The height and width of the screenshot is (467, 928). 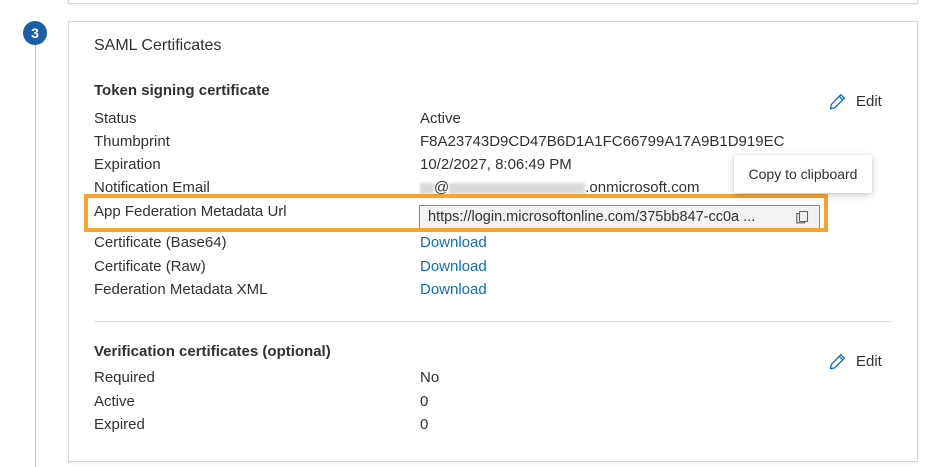 I want to click on verification-active-value: 0, so click(x=424, y=401).